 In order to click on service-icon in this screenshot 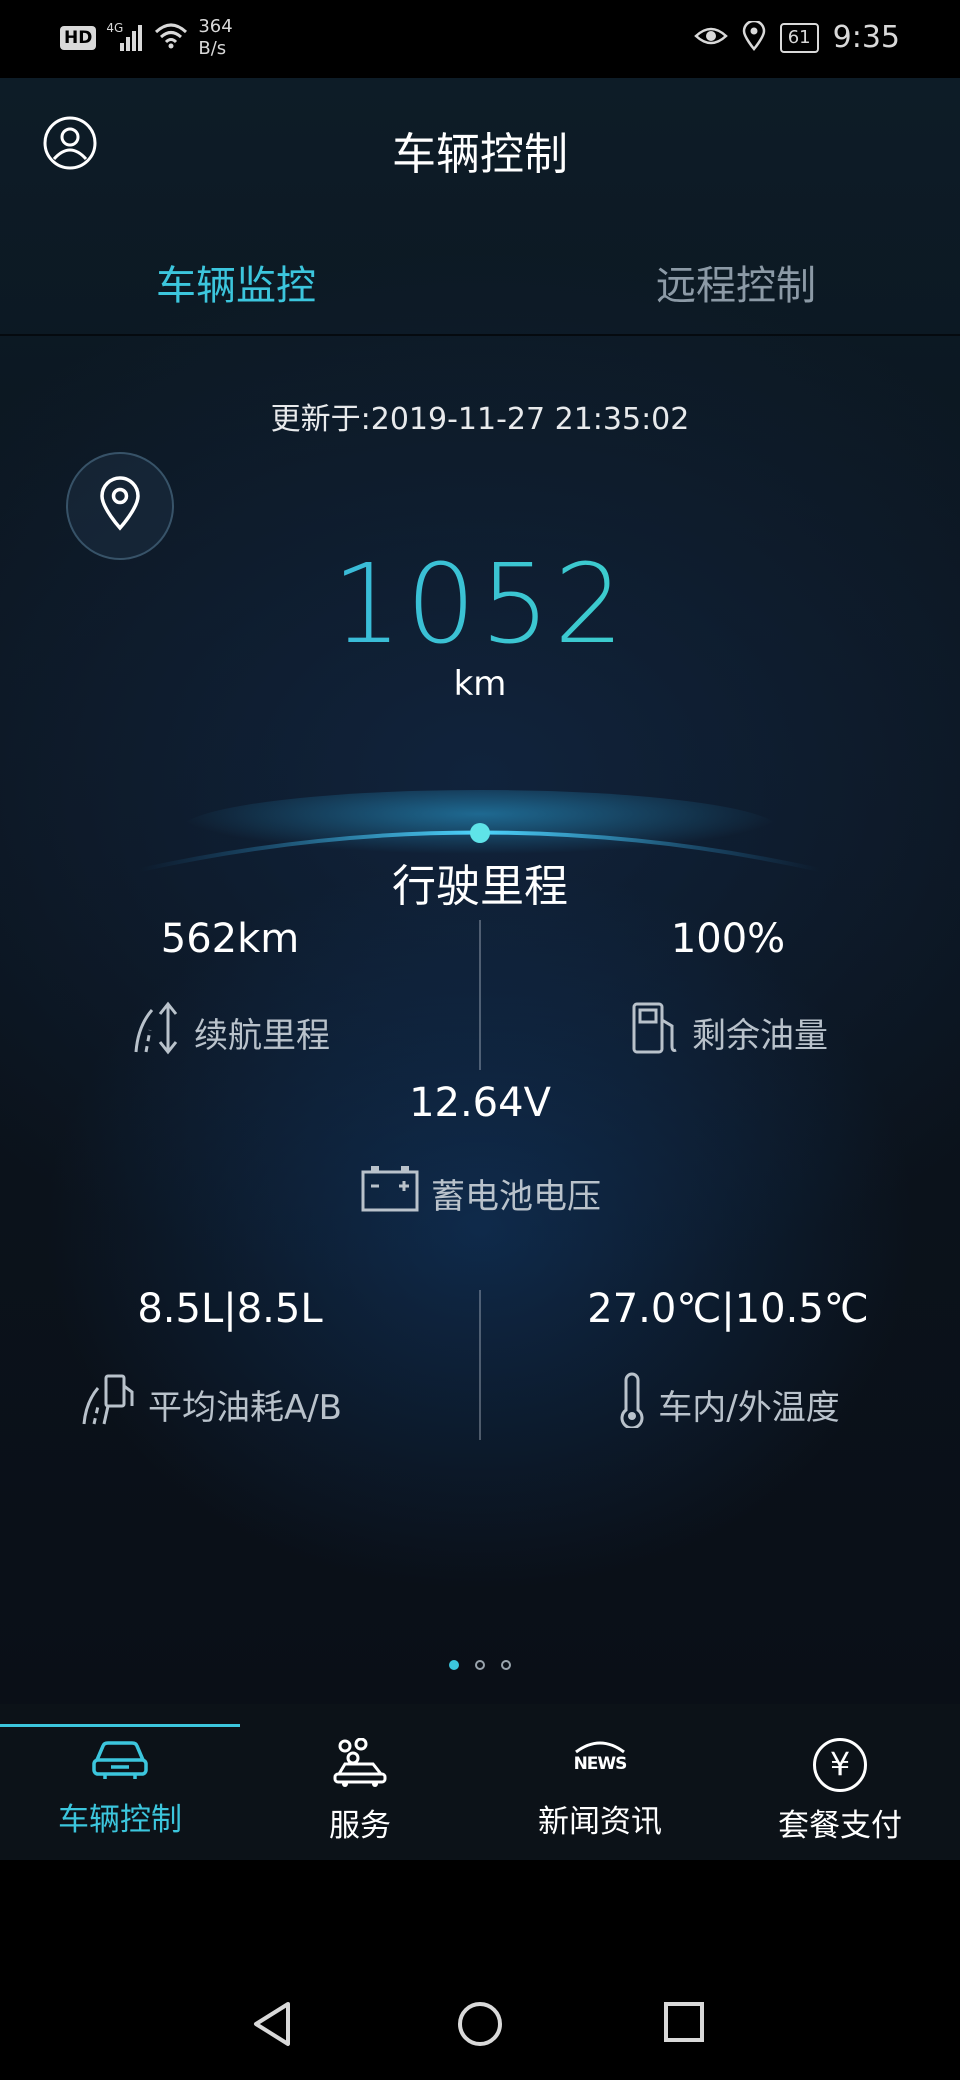, I will do `click(360, 1764)`.